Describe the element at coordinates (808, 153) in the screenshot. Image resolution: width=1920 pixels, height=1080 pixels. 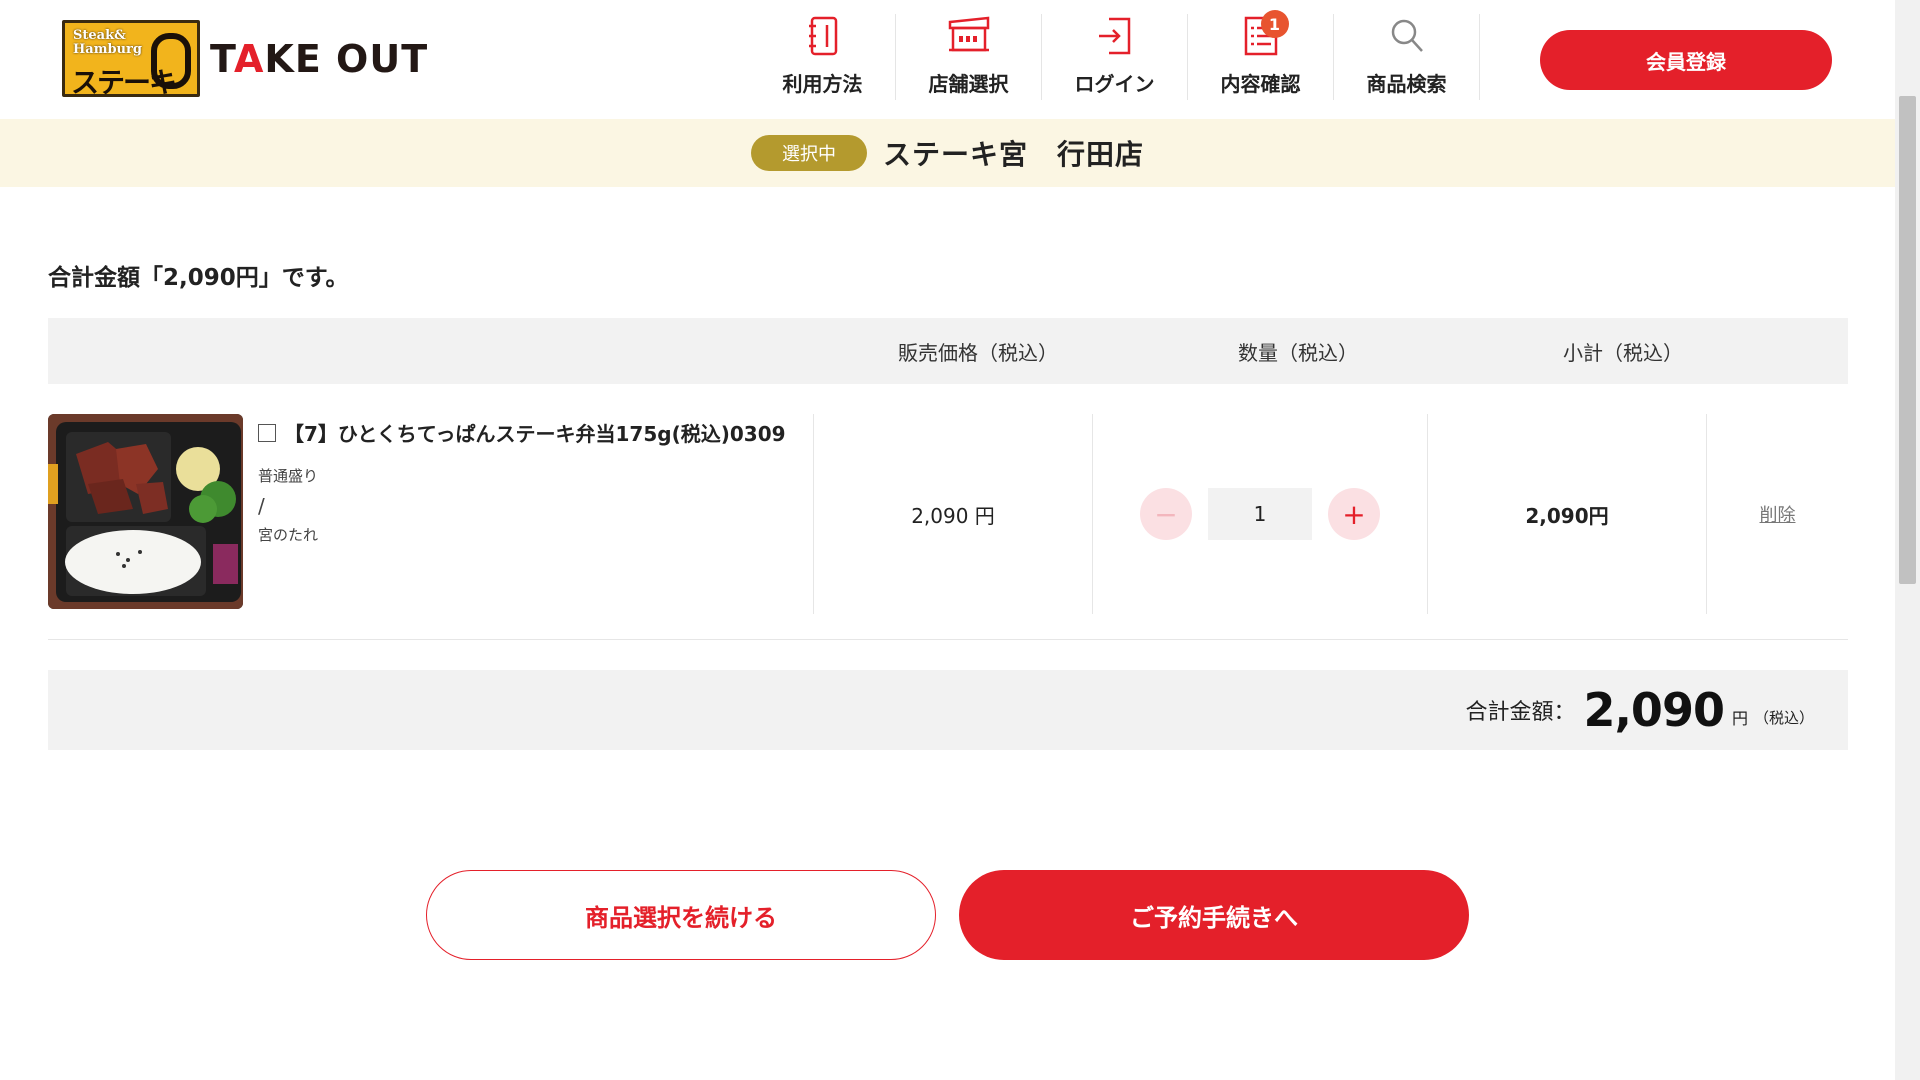
I see `selected-pill: 選択中` at that location.